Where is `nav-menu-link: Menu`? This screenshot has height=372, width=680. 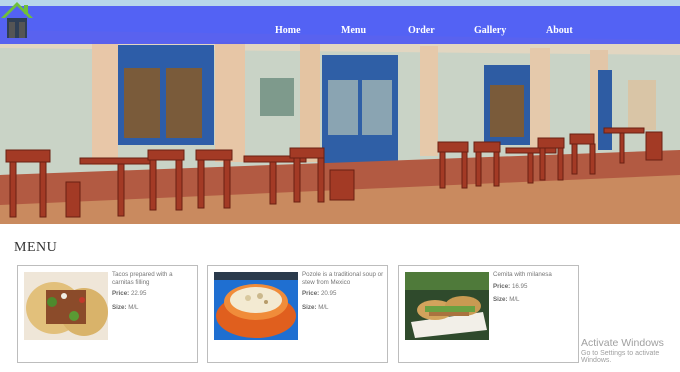 nav-menu-link: Menu is located at coordinates (353, 30).